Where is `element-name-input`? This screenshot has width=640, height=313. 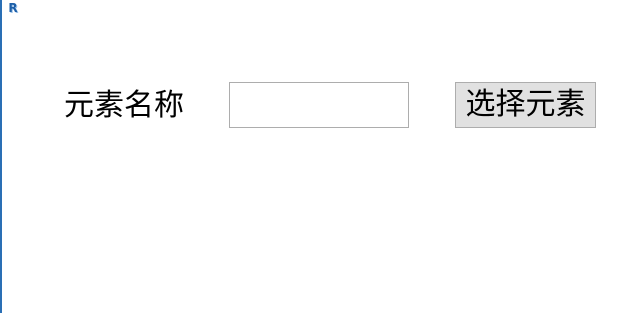
element-name-input is located at coordinates (319, 105).